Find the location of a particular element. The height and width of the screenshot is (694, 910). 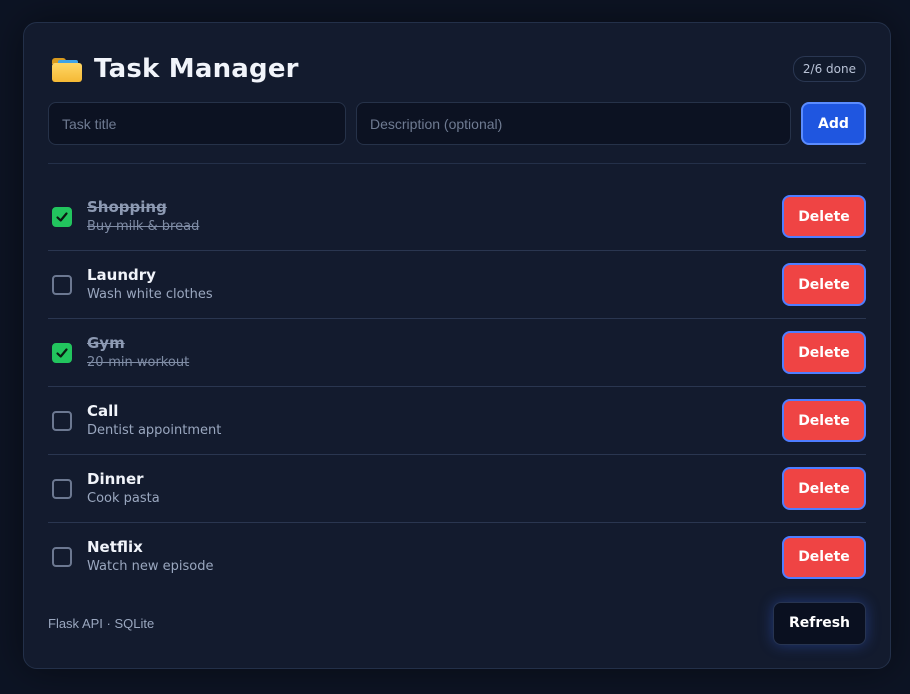

task-title: Call is located at coordinates (103, 410).